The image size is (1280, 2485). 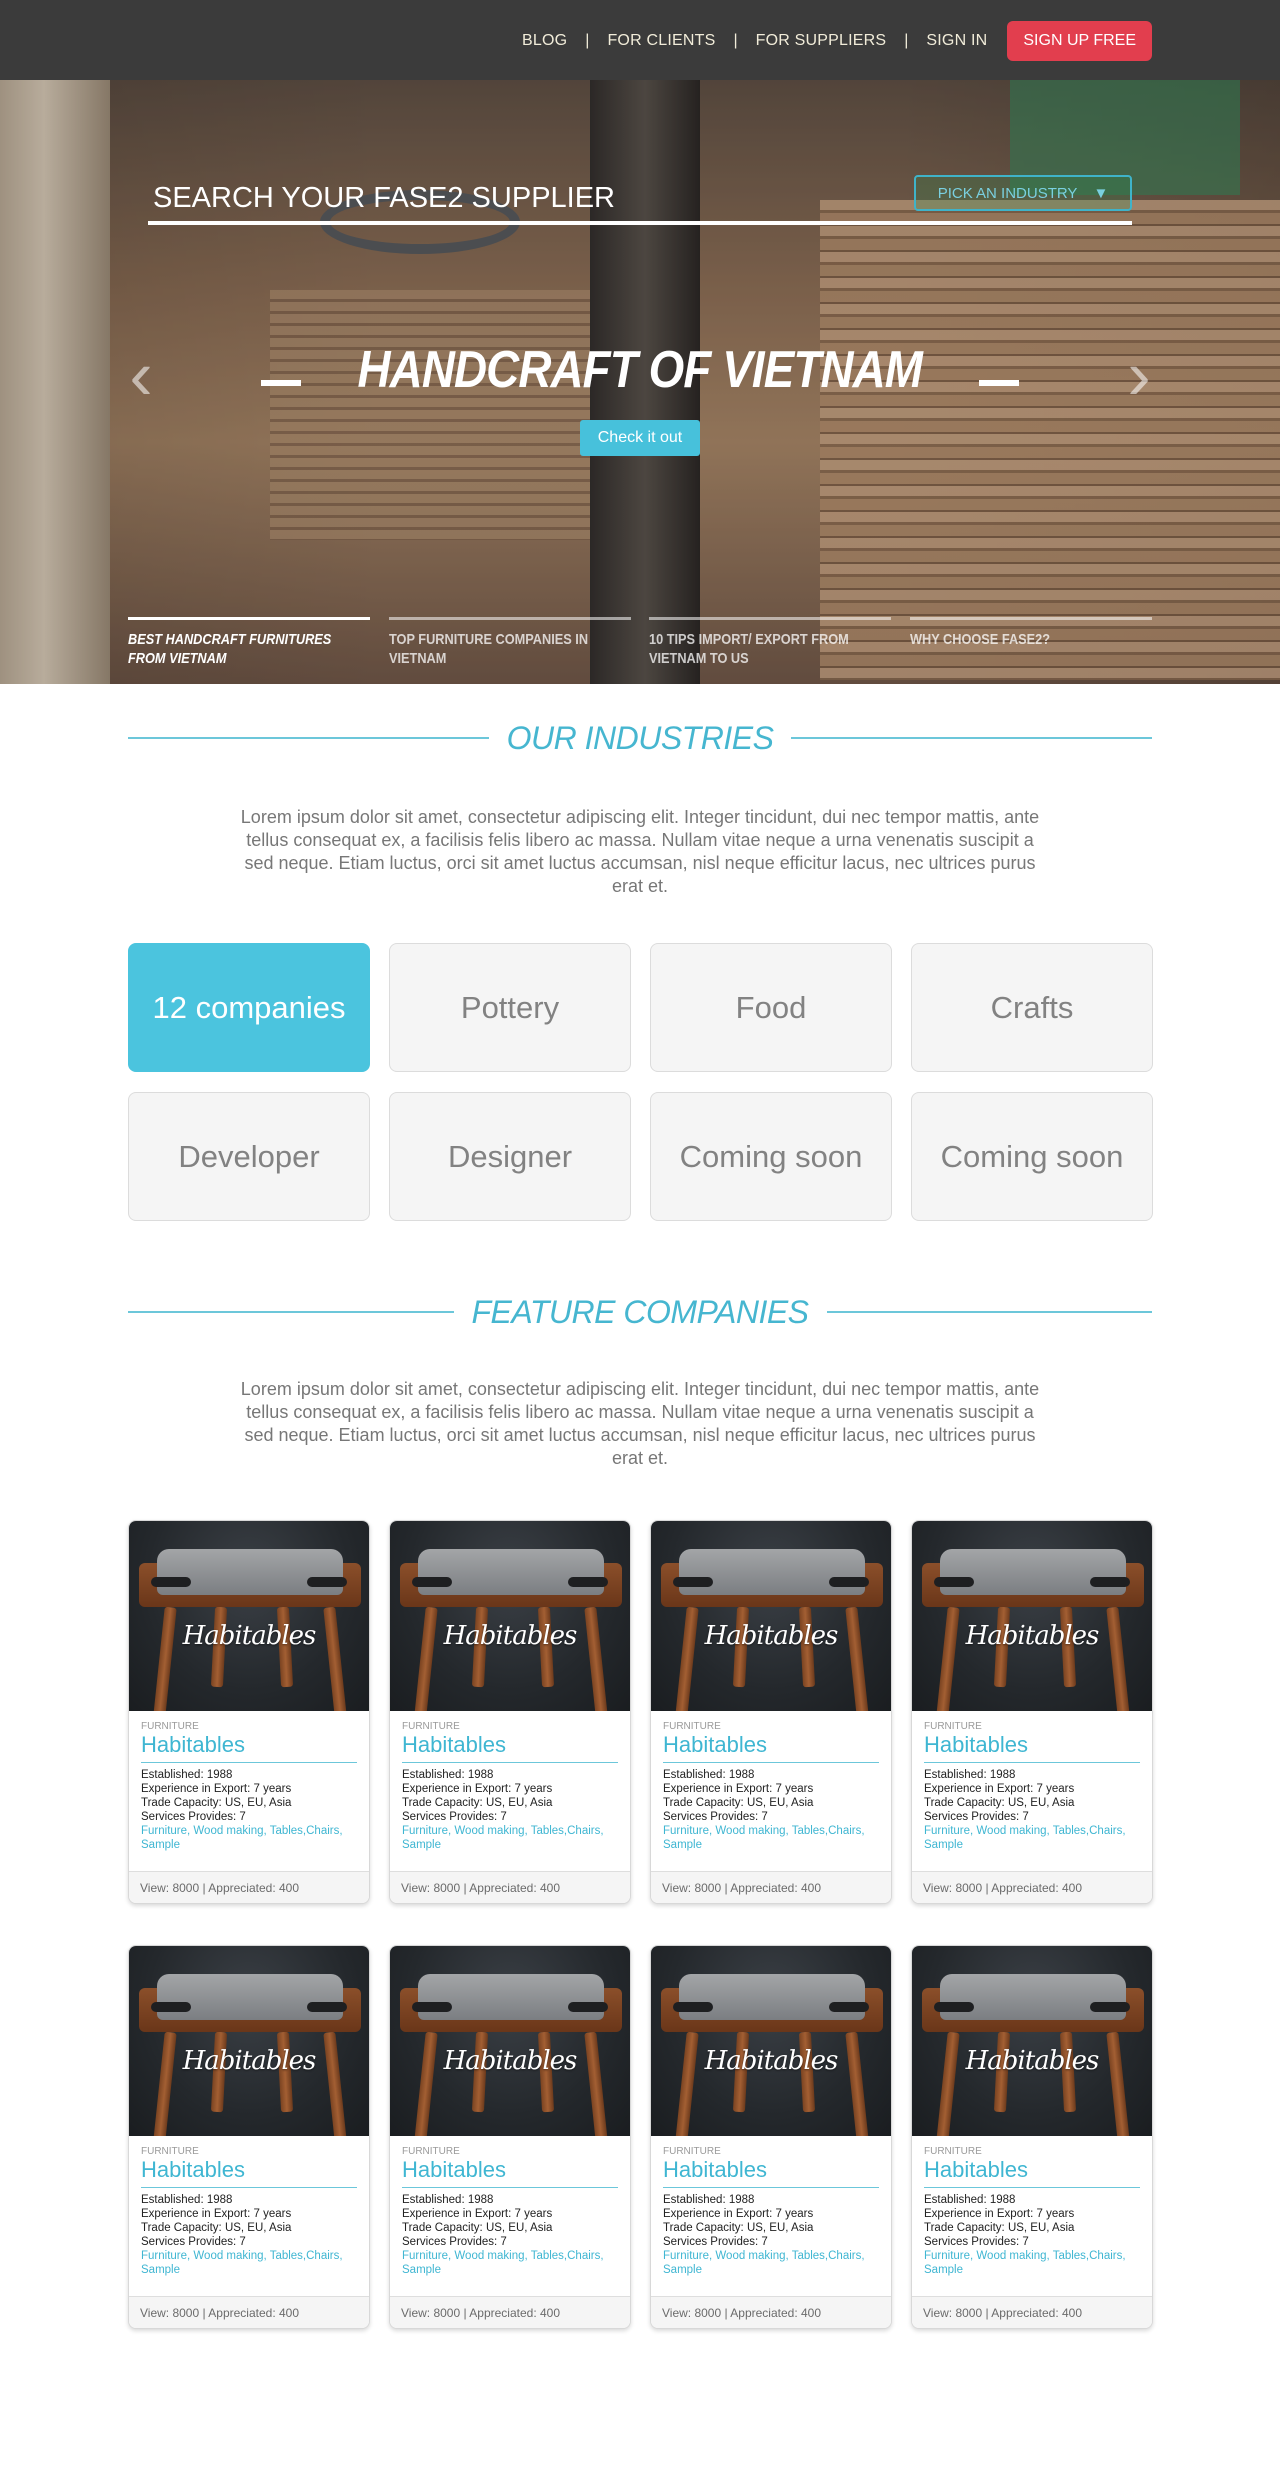 I want to click on title-dash-left, so click(x=281, y=382).